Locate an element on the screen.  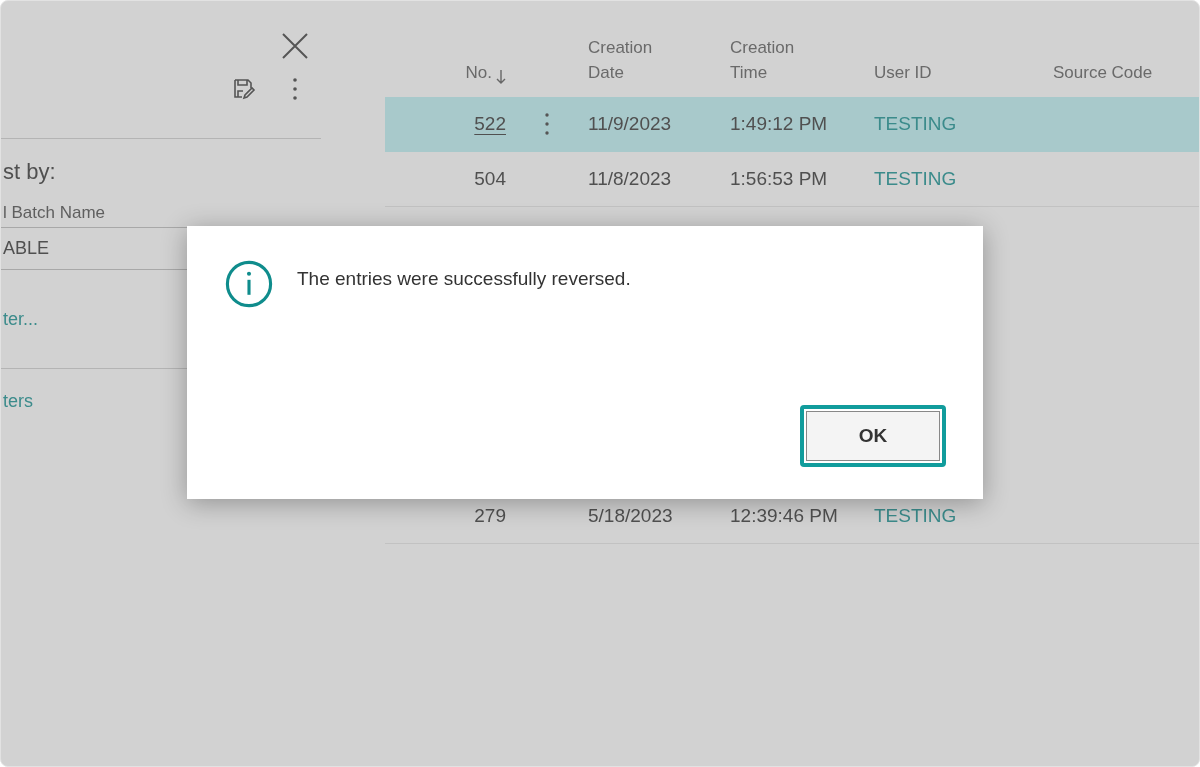
filter-link: ters is located at coordinates (18, 401).